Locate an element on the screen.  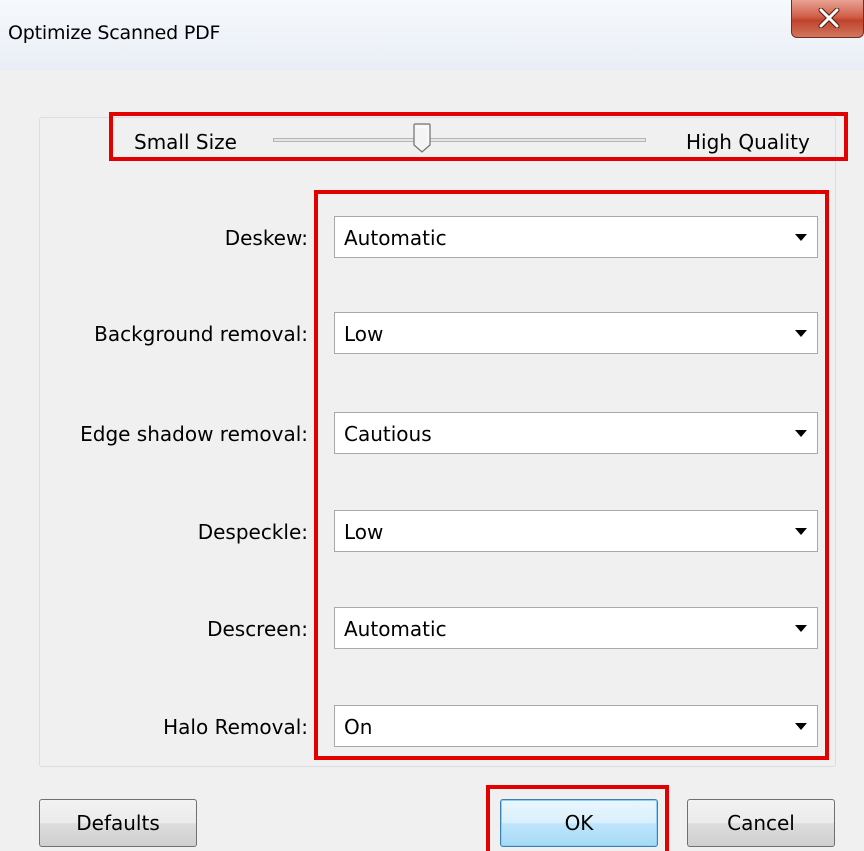
slider-min-label: Small Size is located at coordinates (185, 142).